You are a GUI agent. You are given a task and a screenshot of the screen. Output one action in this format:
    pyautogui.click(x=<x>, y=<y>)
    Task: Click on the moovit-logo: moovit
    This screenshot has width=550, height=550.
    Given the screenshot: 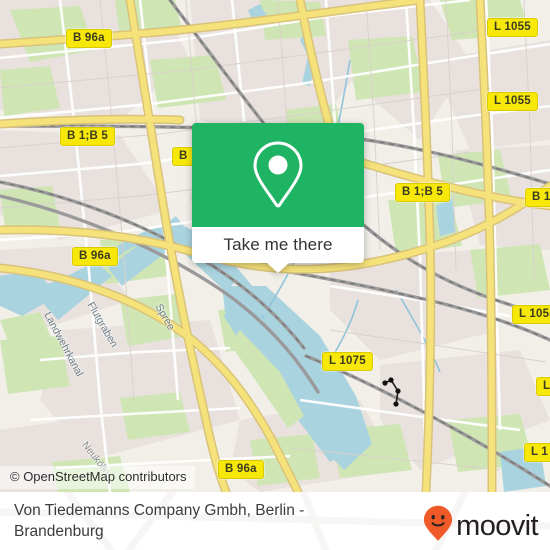 What is the action you would take?
    pyautogui.click(x=481, y=525)
    